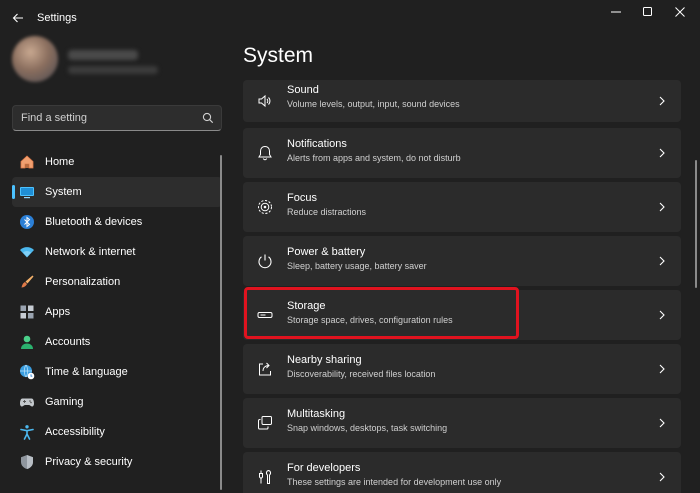  What do you see at coordinates (326, 252) in the screenshot?
I see `card-title: Power & battery` at bounding box center [326, 252].